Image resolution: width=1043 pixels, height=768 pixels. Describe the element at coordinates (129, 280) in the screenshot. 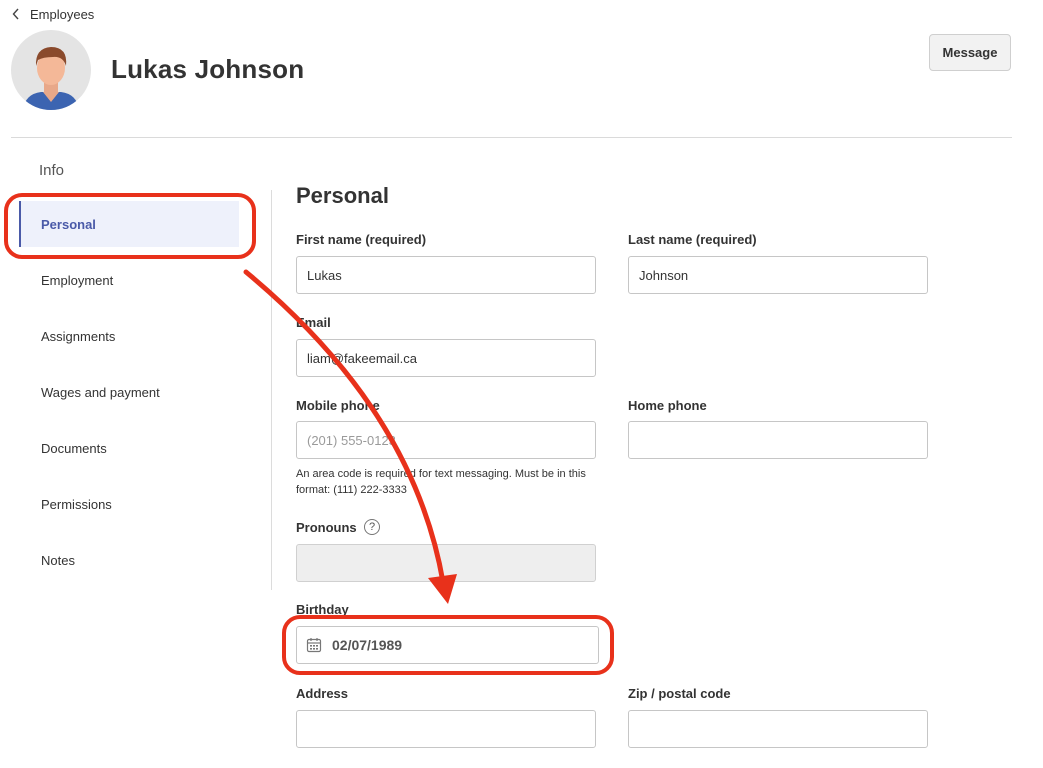

I see `sidebar-item-employment: Employment` at that location.